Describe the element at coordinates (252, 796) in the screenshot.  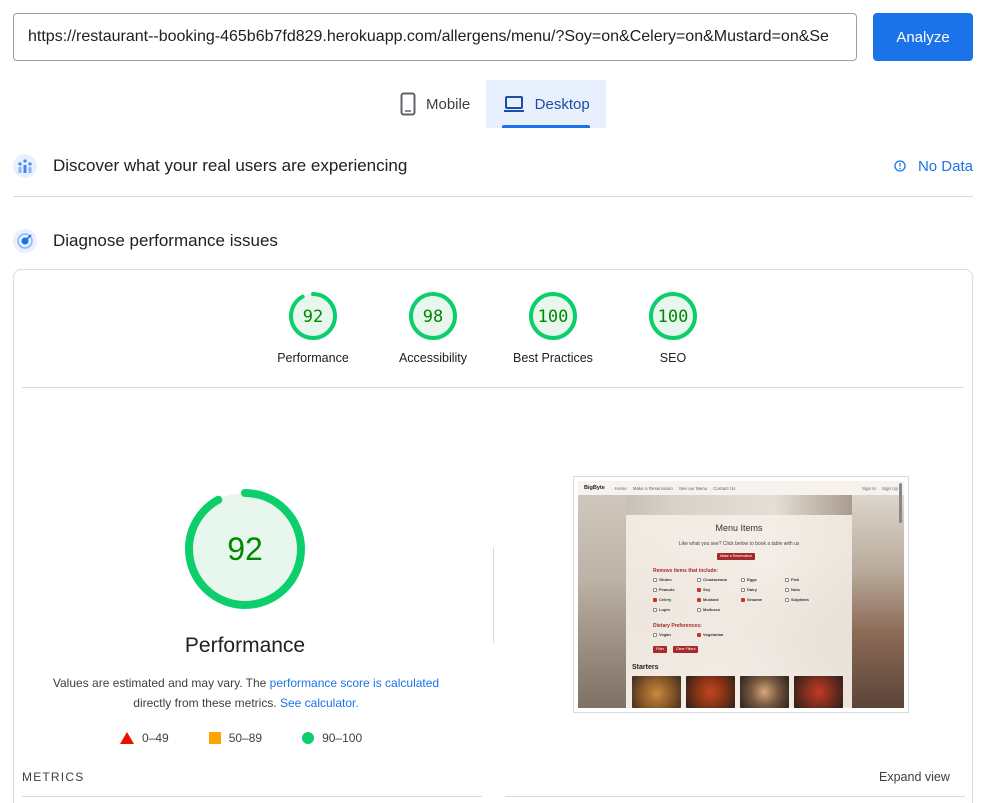
I see `metrics-divider-left` at that location.